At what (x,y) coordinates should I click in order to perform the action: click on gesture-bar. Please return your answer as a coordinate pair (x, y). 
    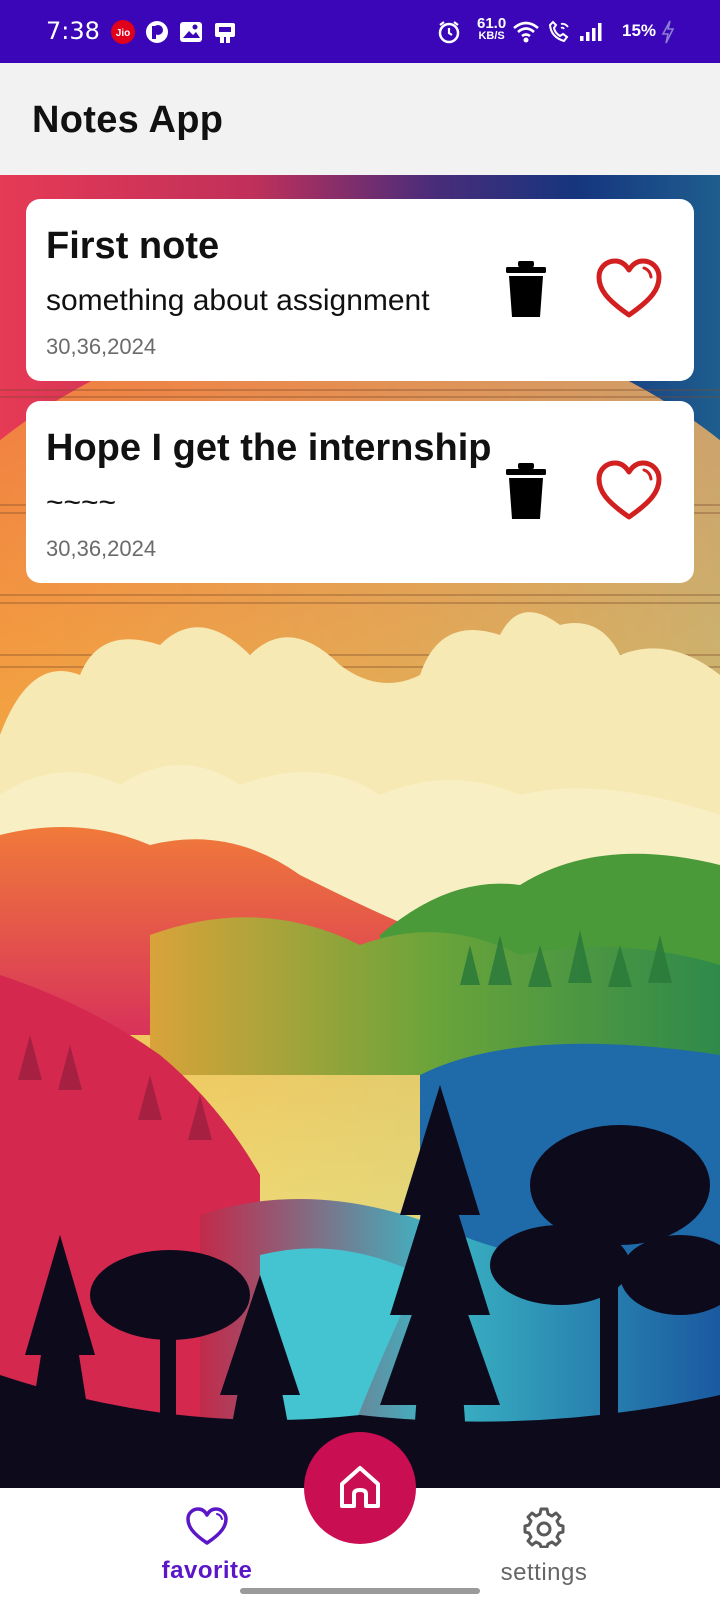
    Looking at the image, I should click on (360, 1591).